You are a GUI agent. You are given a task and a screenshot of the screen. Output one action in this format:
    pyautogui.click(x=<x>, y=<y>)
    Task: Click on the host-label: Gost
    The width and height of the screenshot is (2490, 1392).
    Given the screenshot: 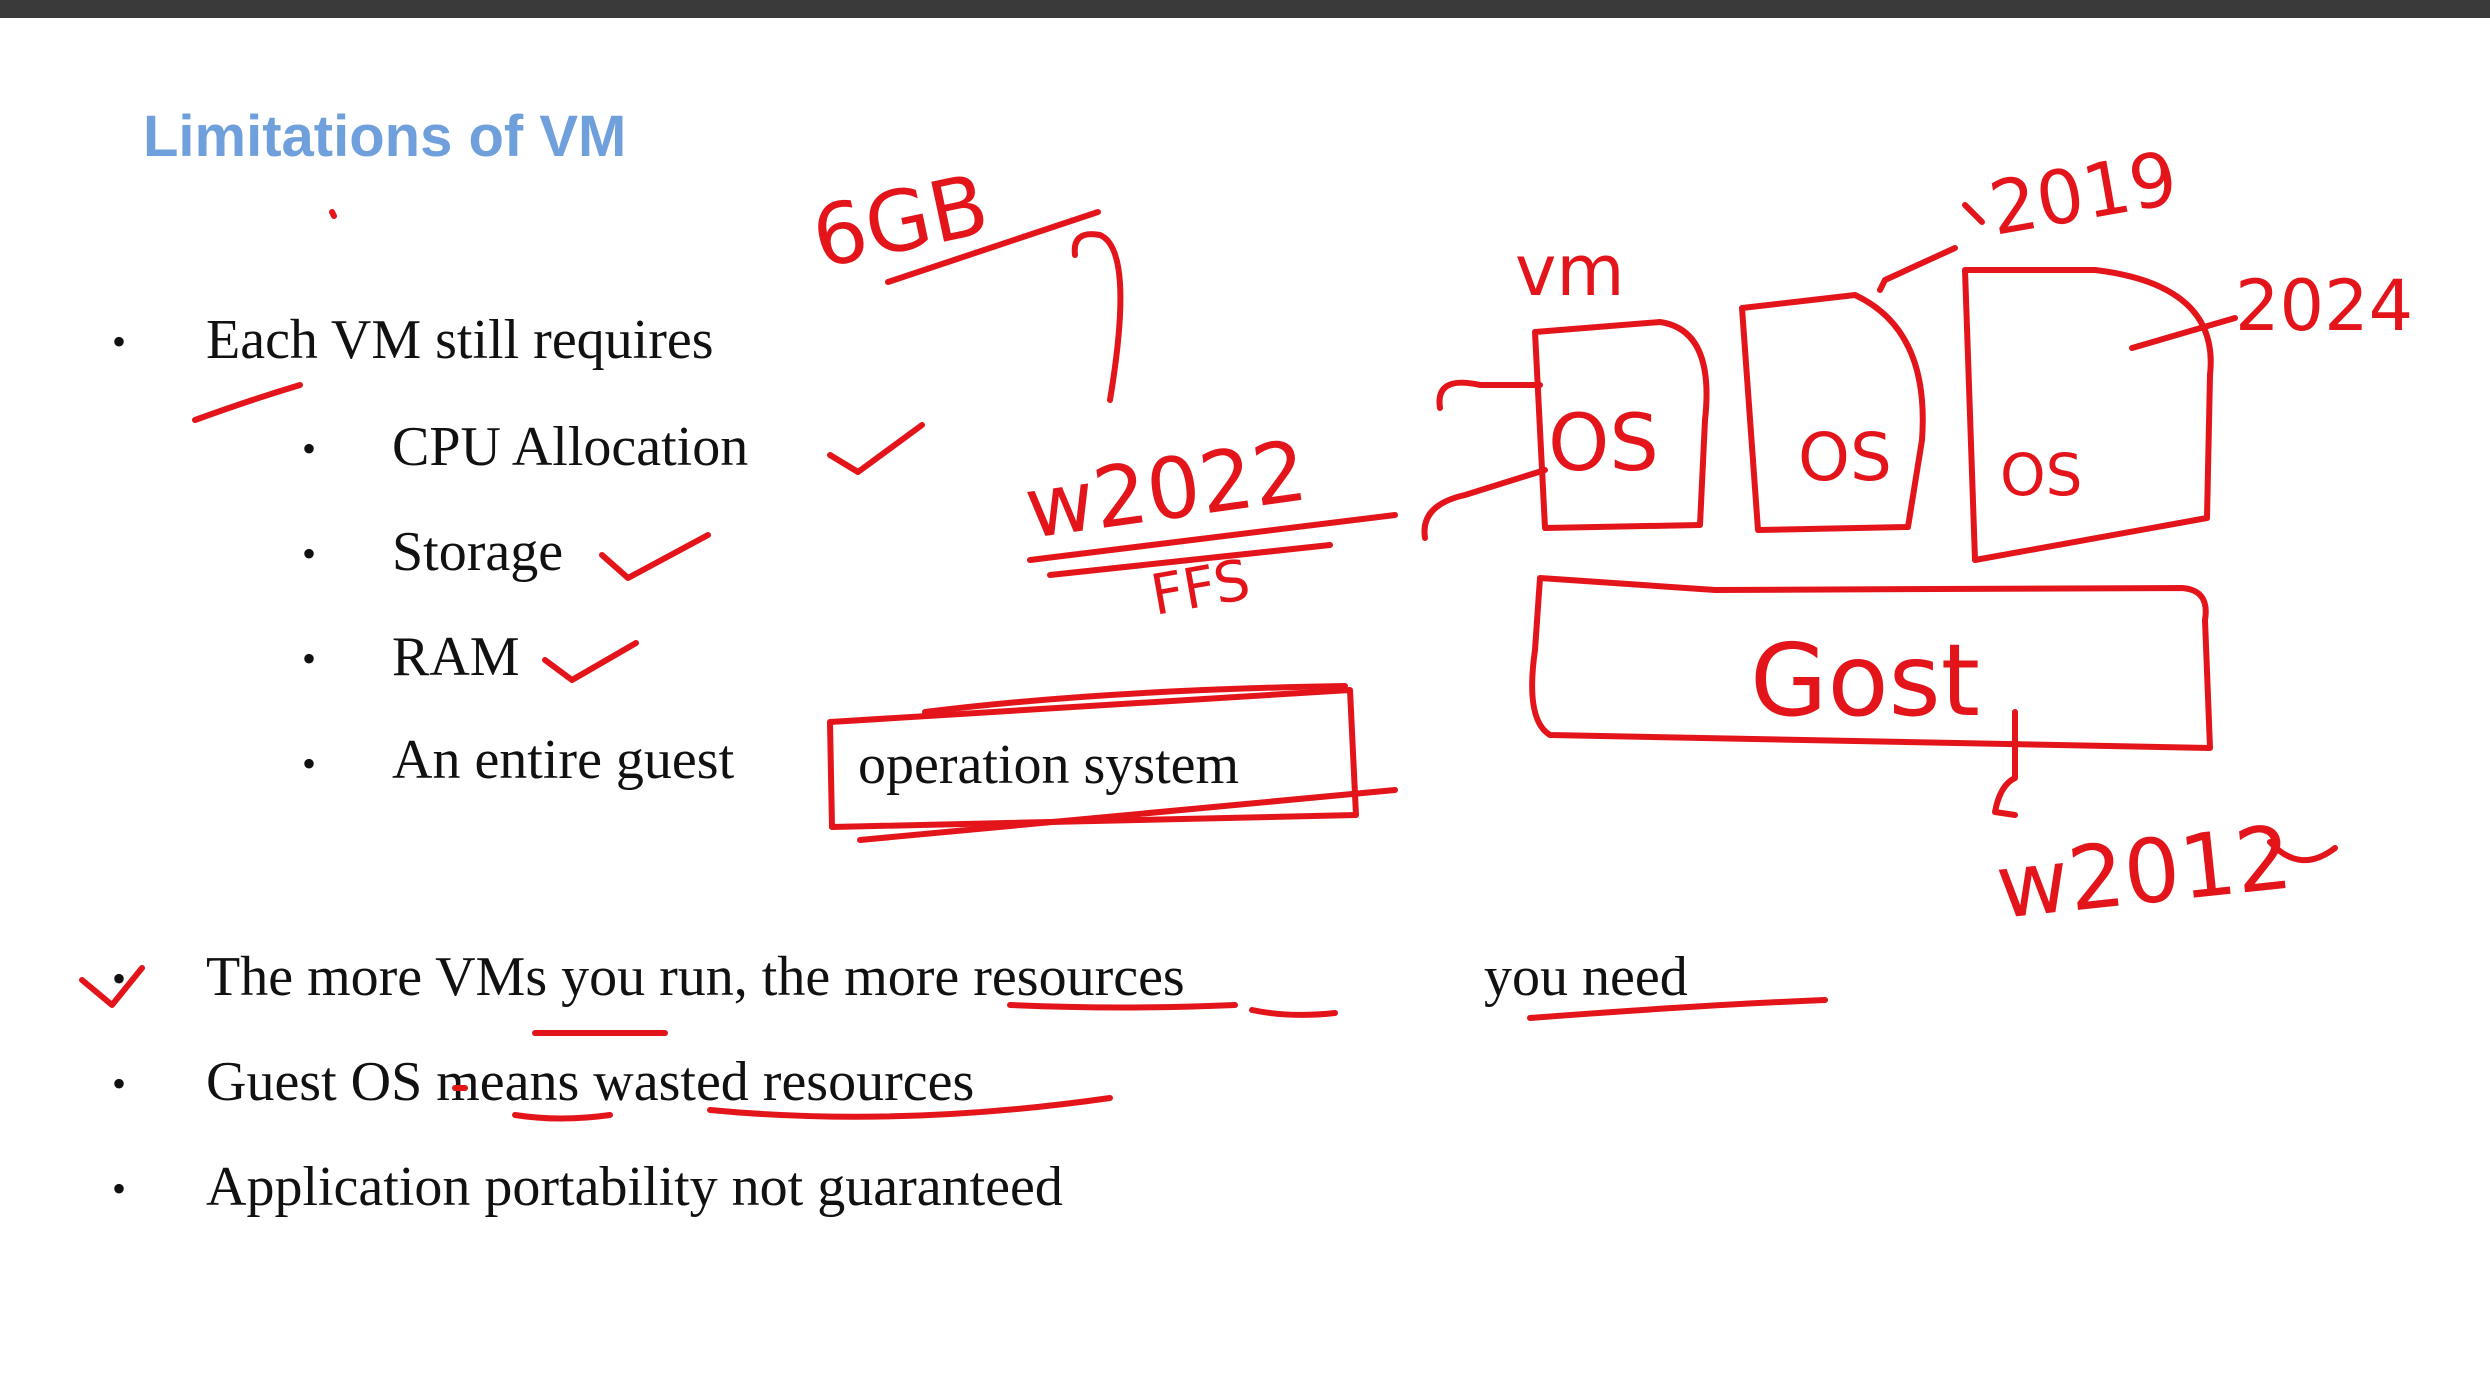 What is the action you would take?
    pyautogui.click(x=1865, y=680)
    